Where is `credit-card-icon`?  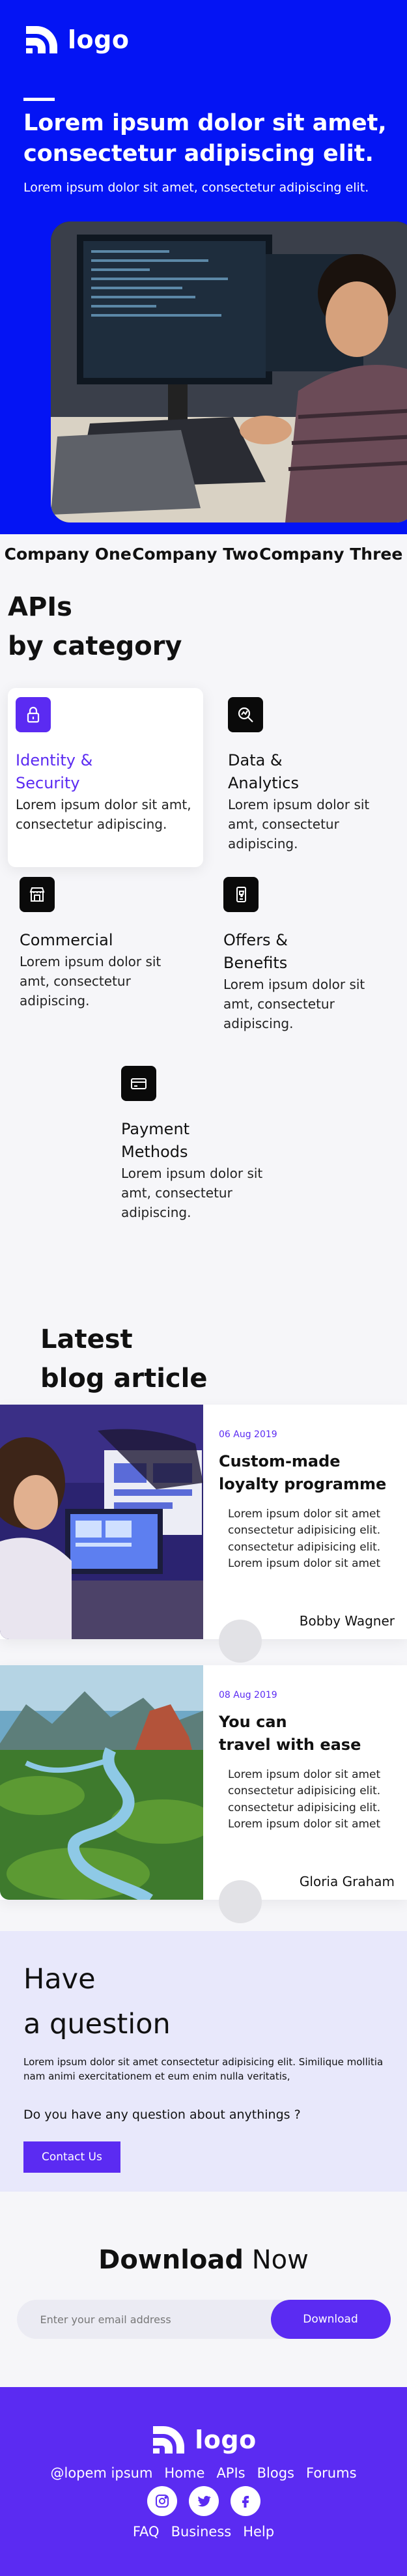
credit-card-icon is located at coordinates (139, 1083).